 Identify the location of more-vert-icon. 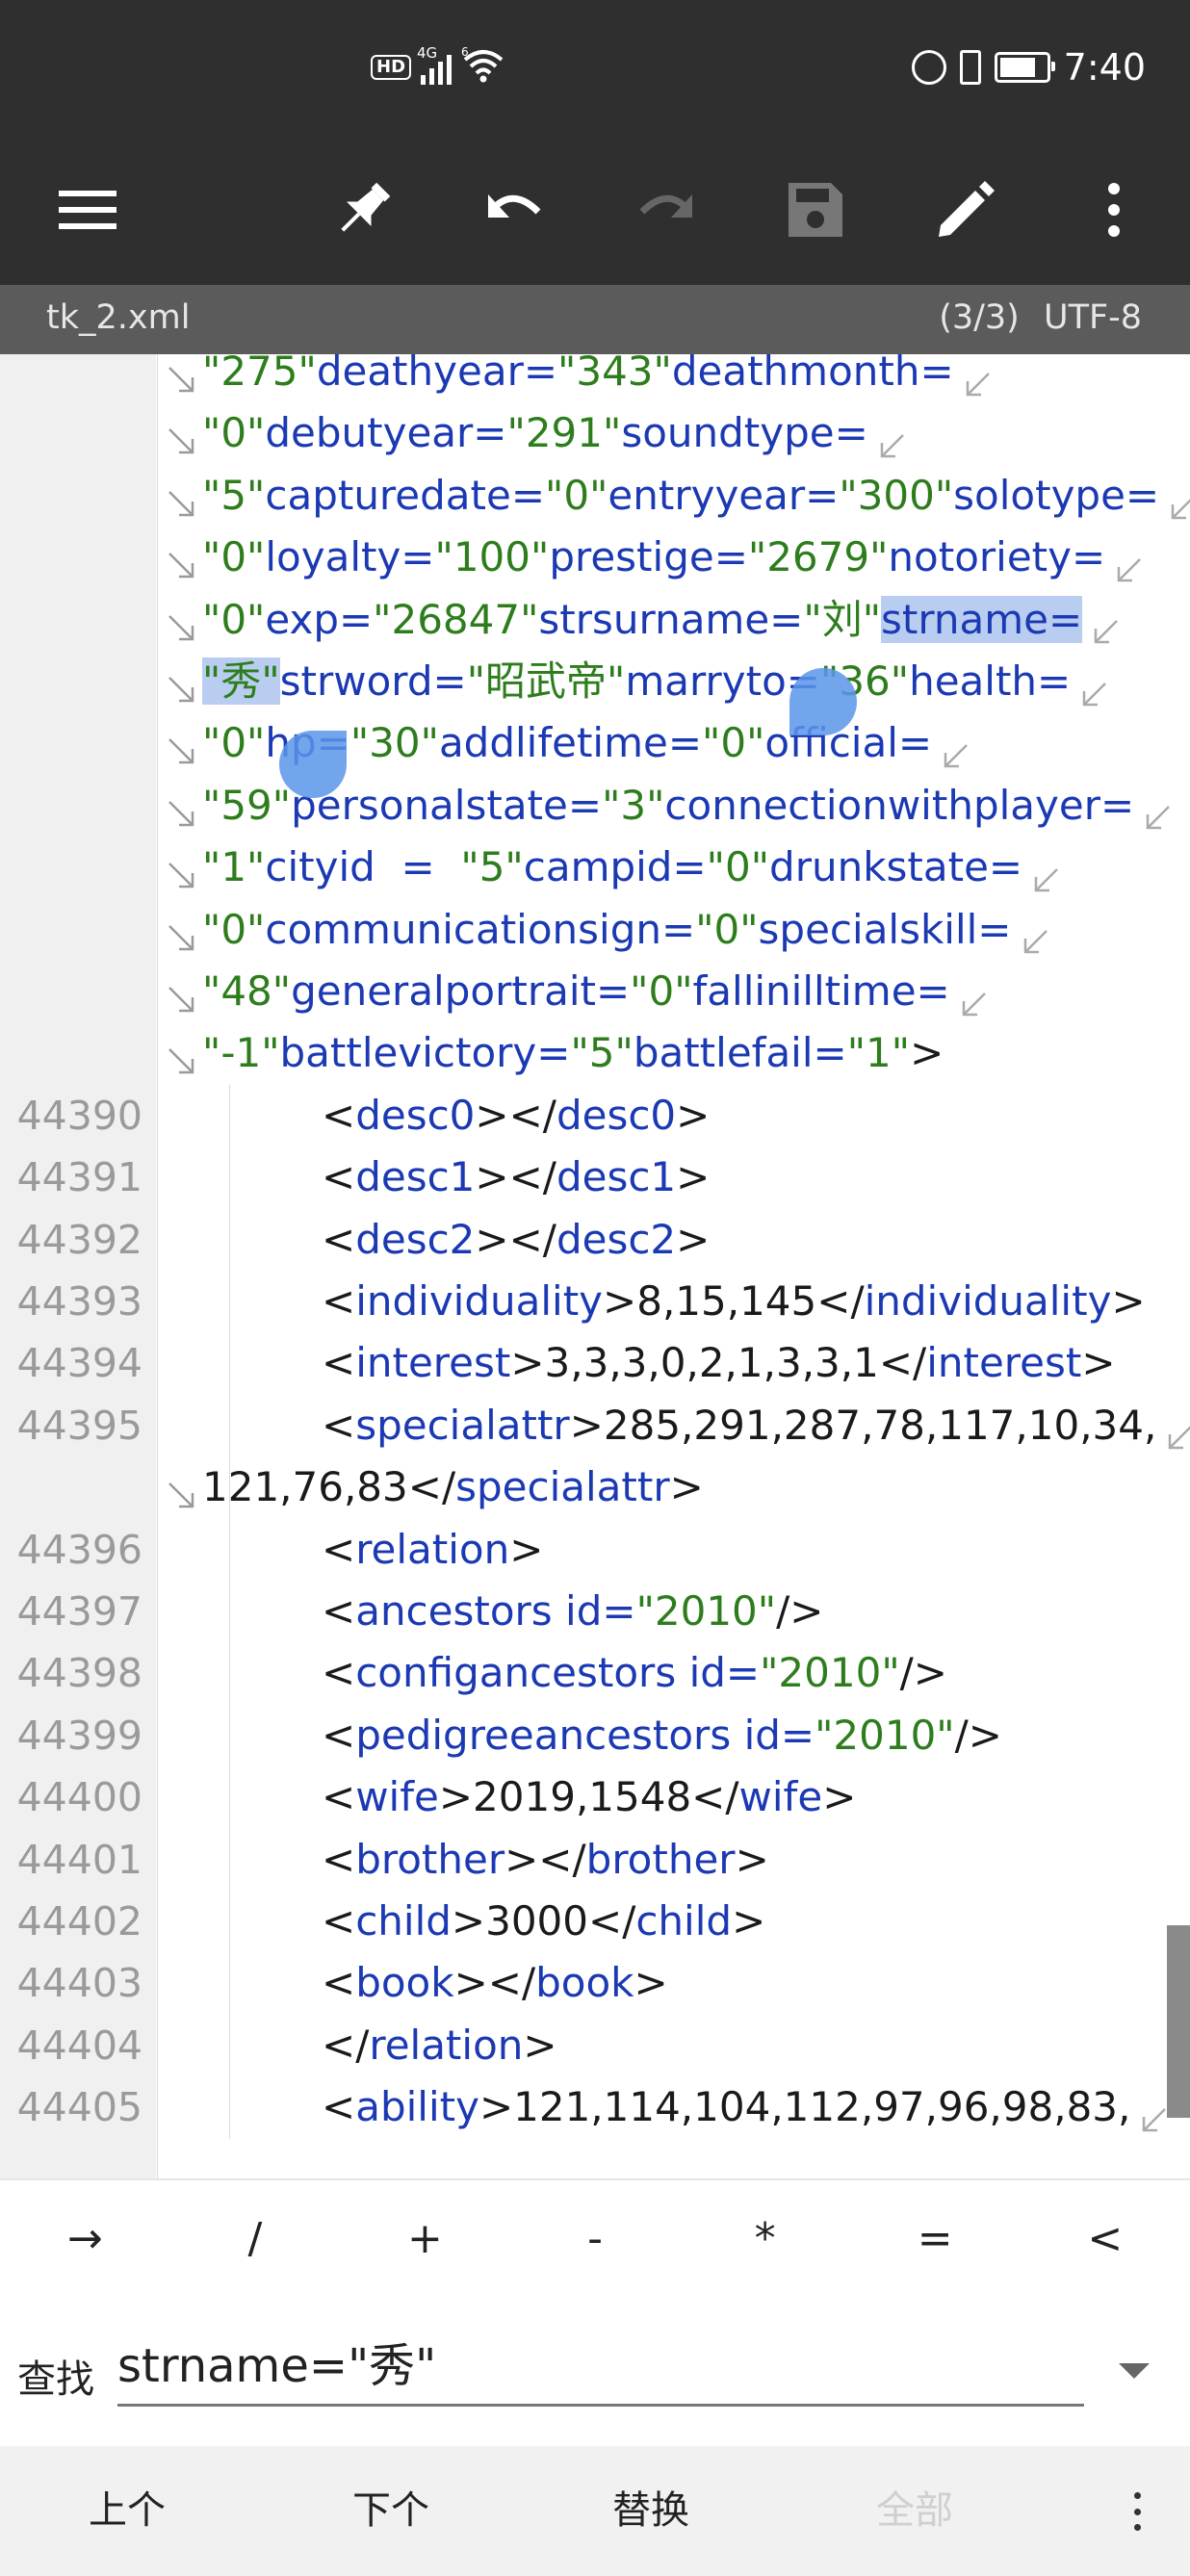
(1138, 2511).